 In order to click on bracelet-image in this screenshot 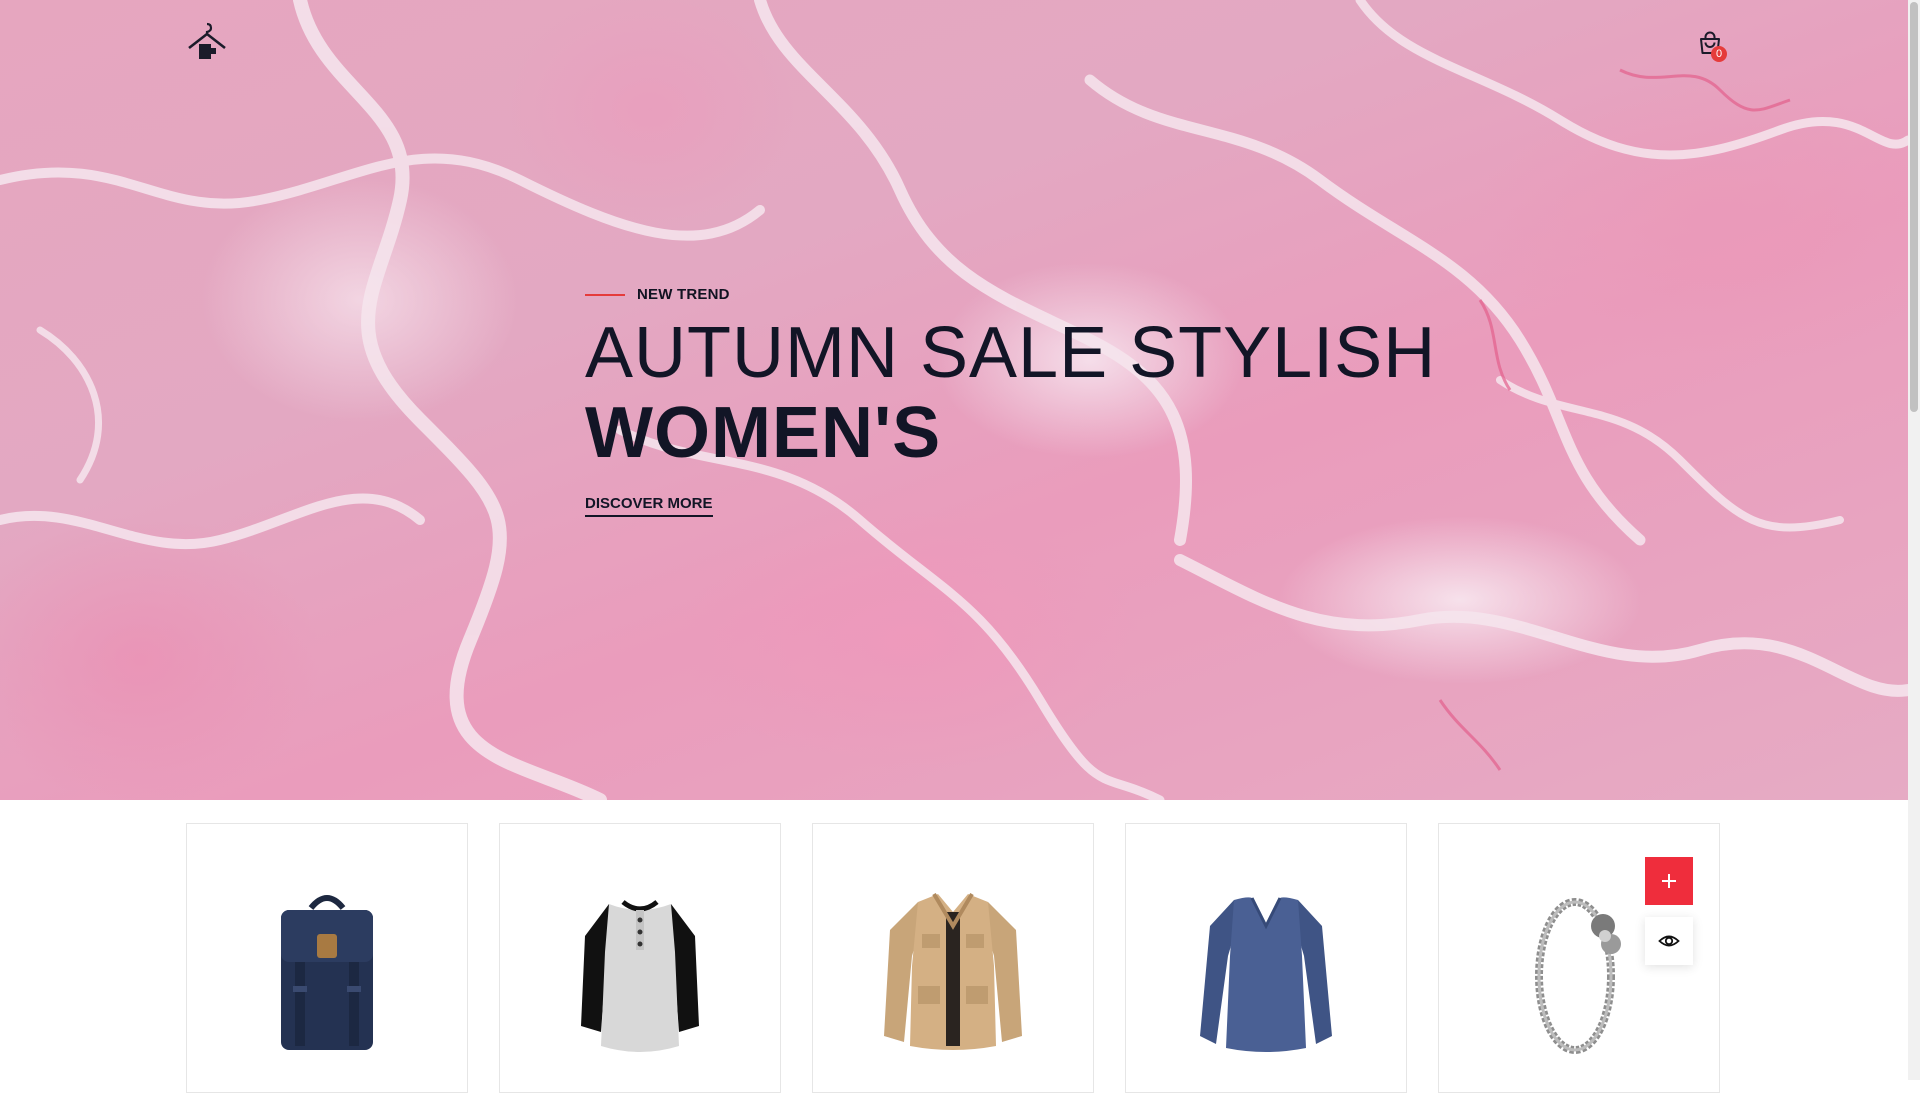, I will do `click(1578, 976)`.